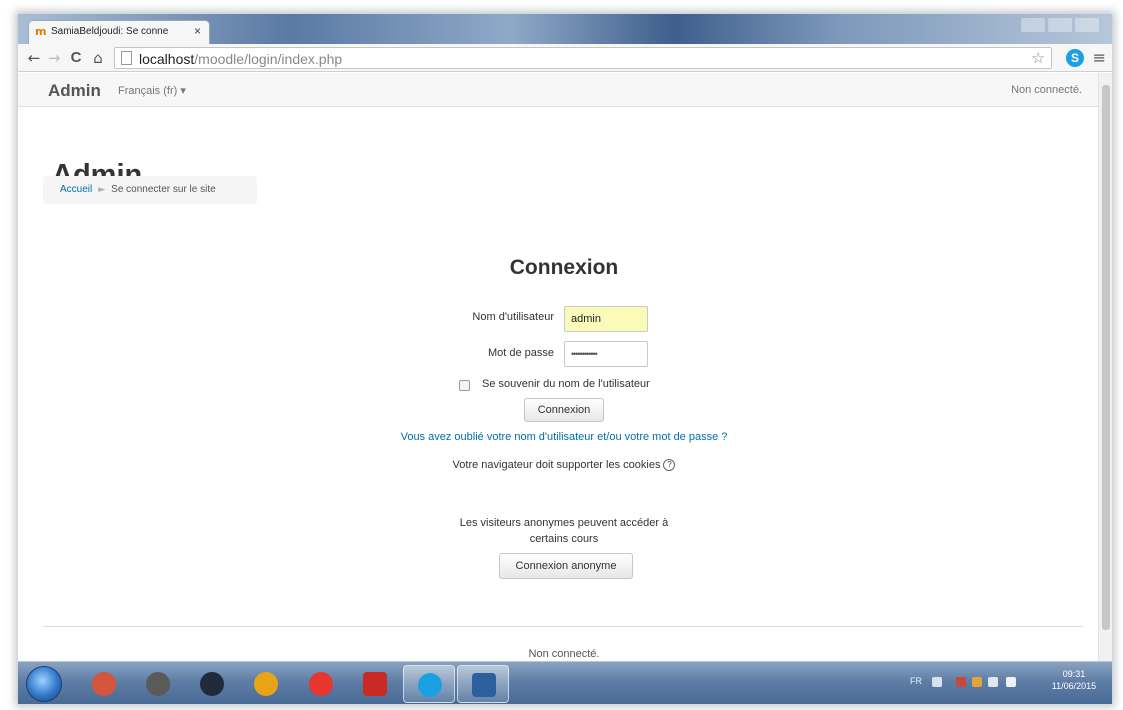 This screenshot has height=710, width=1123. Describe the element at coordinates (606, 319) in the screenshot. I see `username-field: admin` at that location.